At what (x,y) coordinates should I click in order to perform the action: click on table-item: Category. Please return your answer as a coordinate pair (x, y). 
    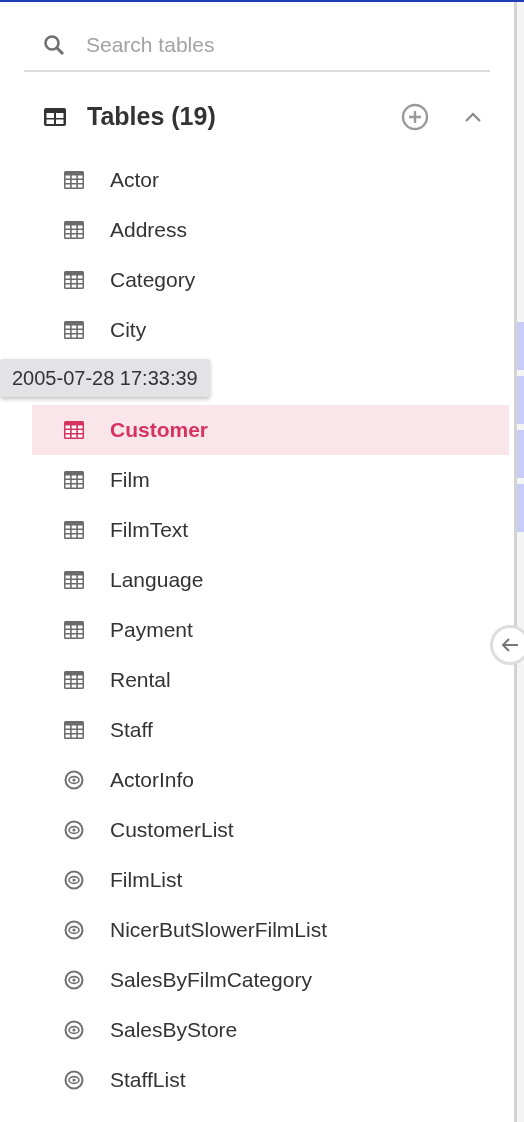
    Looking at the image, I should click on (118, 280).